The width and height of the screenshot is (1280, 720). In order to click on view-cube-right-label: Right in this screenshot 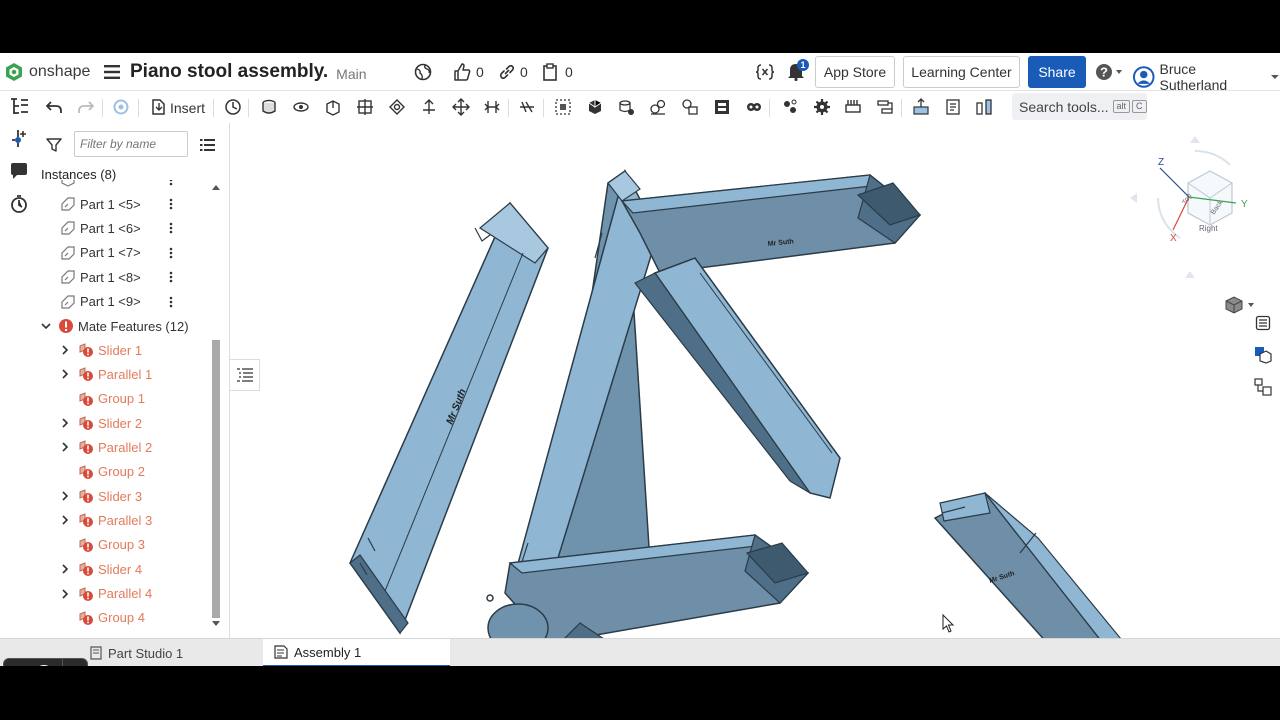, I will do `click(1208, 228)`.